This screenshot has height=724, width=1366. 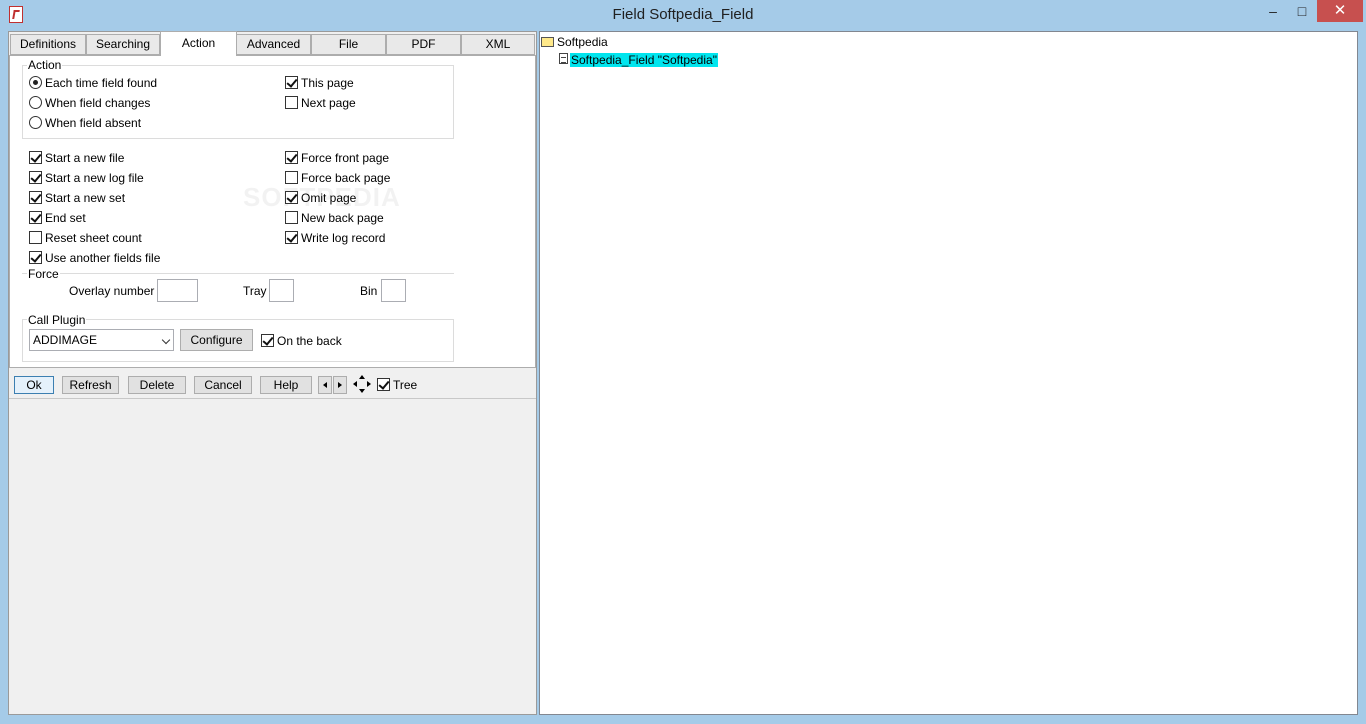 What do you see at coordinates (43, 274) in the screenshot?
I see `force-group-title: Force` at bounding box center [43, 274].